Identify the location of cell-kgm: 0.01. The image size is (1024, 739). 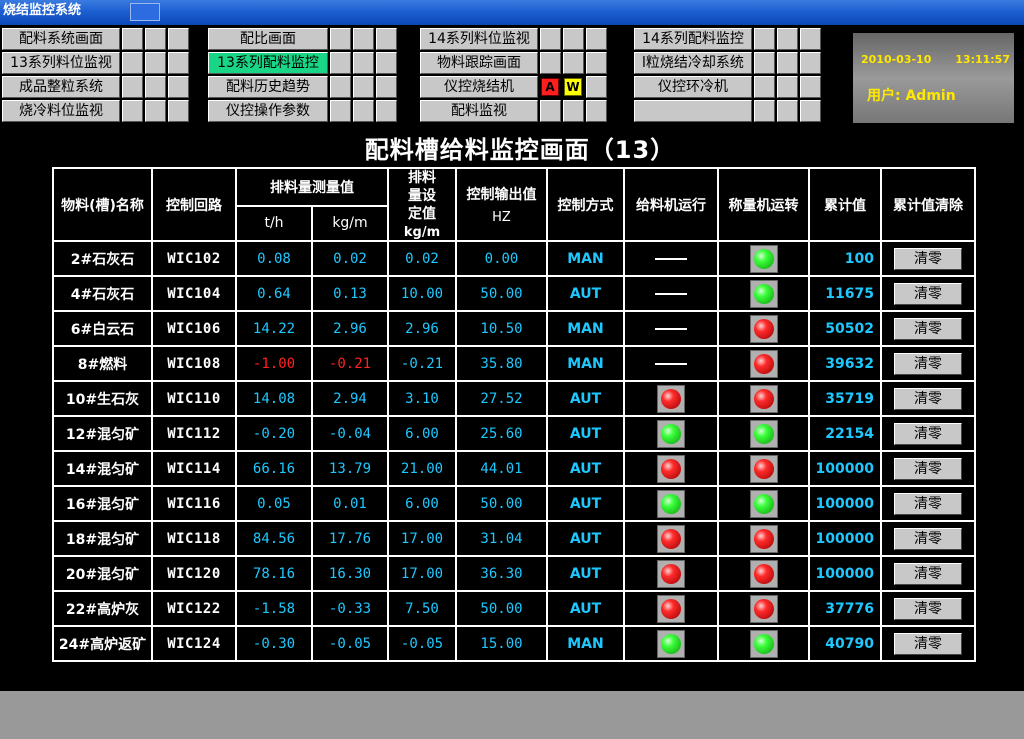
(350, 503).